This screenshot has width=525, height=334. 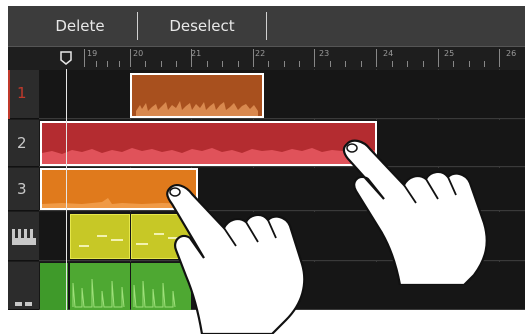 I want to click on track-header-1: 1, so click(x=23, y=94).